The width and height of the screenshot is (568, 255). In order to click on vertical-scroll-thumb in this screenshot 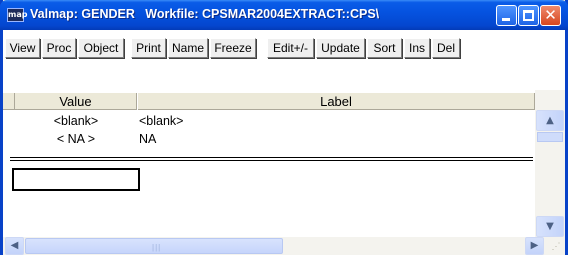, I will do `click(550, 137)`.